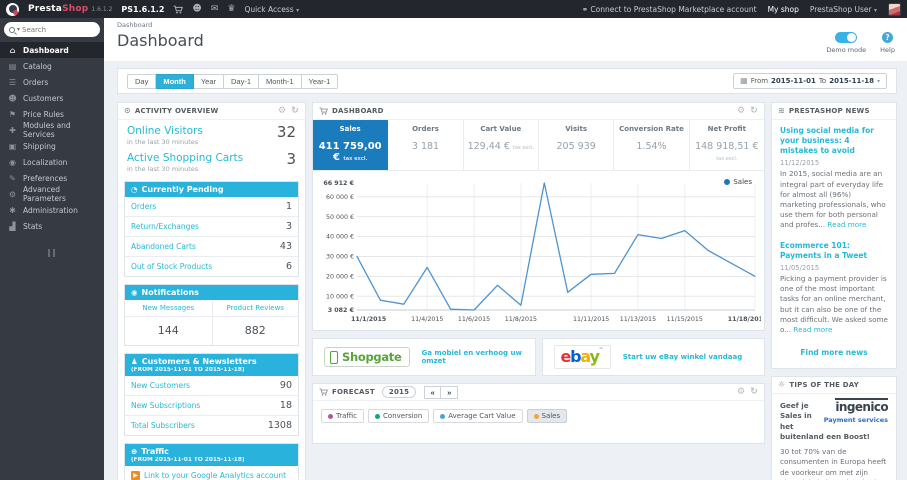  I want to click on kpi-conversion-rate: Conversion Rate 1.54%, so click(652, 145).